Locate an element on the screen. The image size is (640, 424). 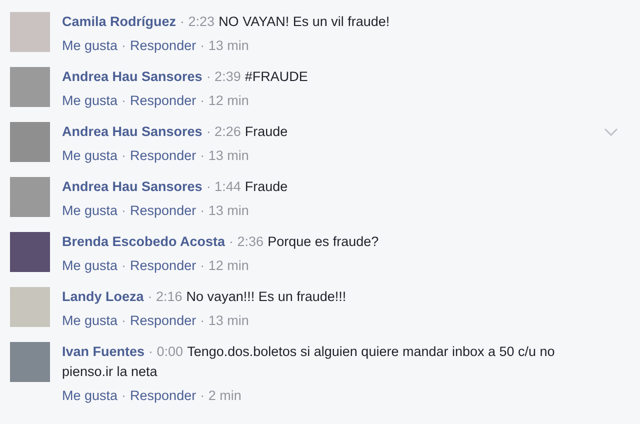
comment-text: Landy Loeza · 2:16 No vayan!!! Es un fraude!!! is located at coordinates (204, 297).